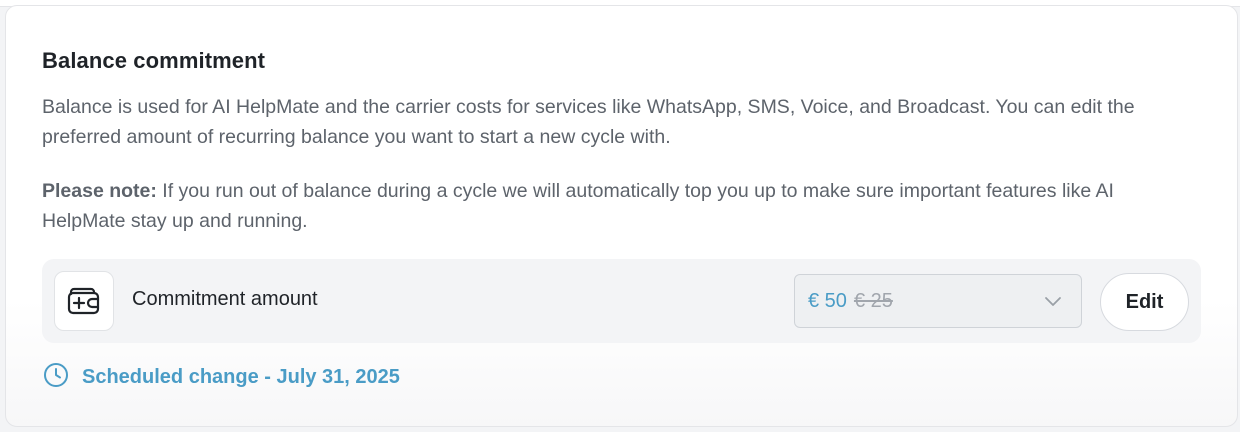 The width and height of the screenshot is (1240, 432). I want to click on clock-icon, so click(56, 377).